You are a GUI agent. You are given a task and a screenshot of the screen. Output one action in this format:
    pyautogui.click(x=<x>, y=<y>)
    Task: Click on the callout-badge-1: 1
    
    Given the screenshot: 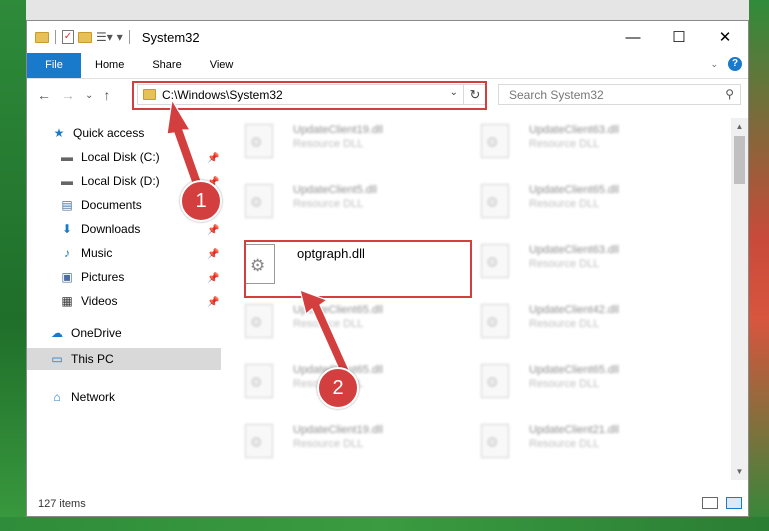 What is the action you would take?
    pyautogui.click(x=201, y=201)
    